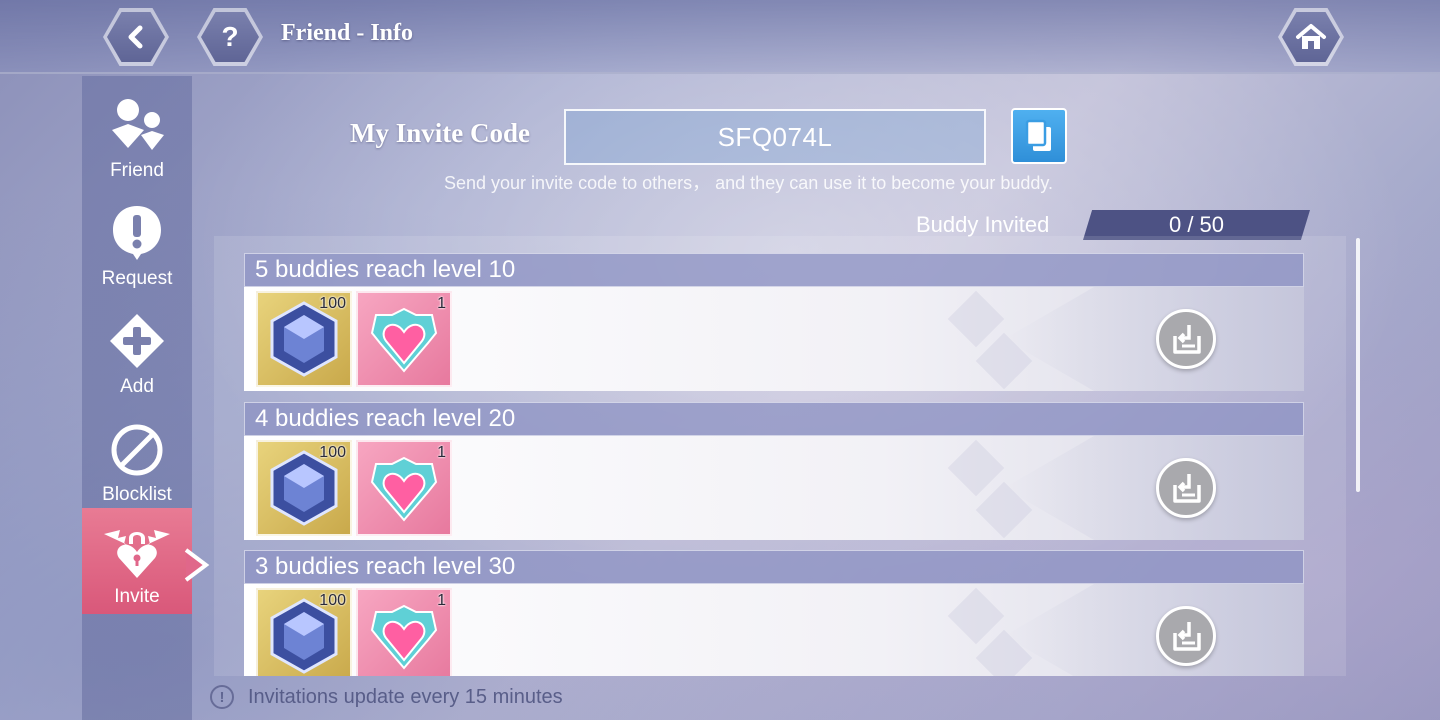 This screenshot has height=720, width=1440. I want to click on friends-icon, so click(138, 124).